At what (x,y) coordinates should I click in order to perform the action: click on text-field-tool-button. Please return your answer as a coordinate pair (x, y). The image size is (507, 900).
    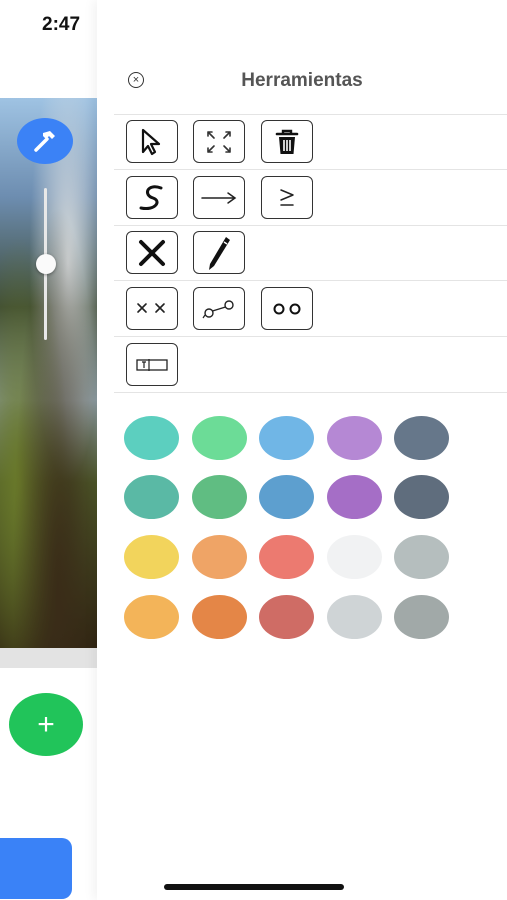
    Looking at the image, I should click on (152, 364).